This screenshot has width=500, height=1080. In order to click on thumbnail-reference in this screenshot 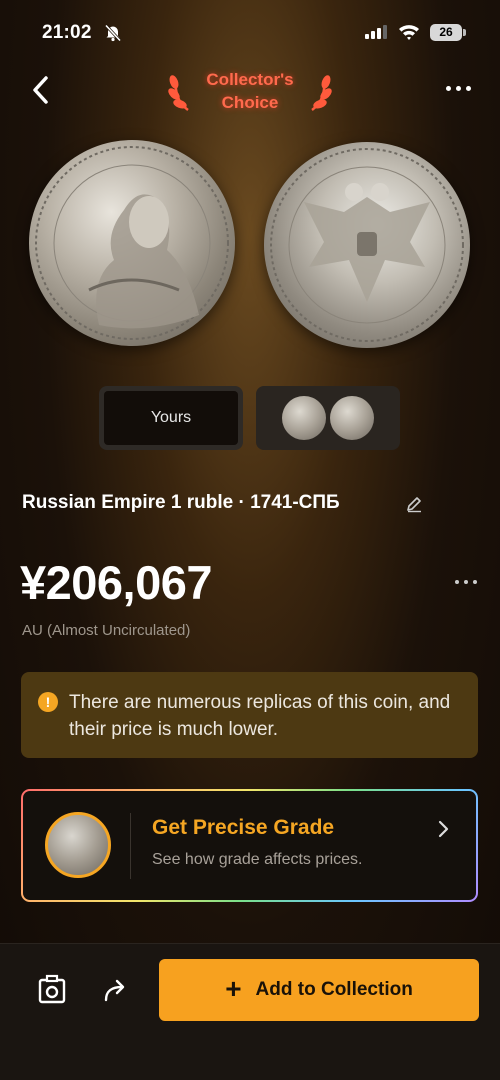, I will do `click(328, 418)`.